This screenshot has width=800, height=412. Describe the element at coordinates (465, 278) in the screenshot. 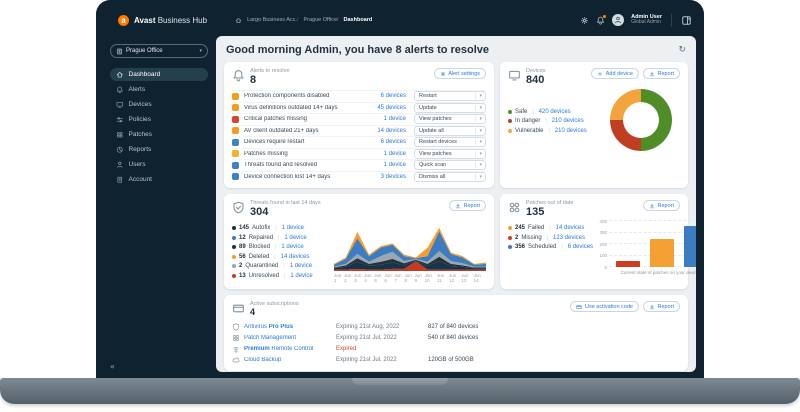

I see `x-tick-label: Jun 13` at that location.